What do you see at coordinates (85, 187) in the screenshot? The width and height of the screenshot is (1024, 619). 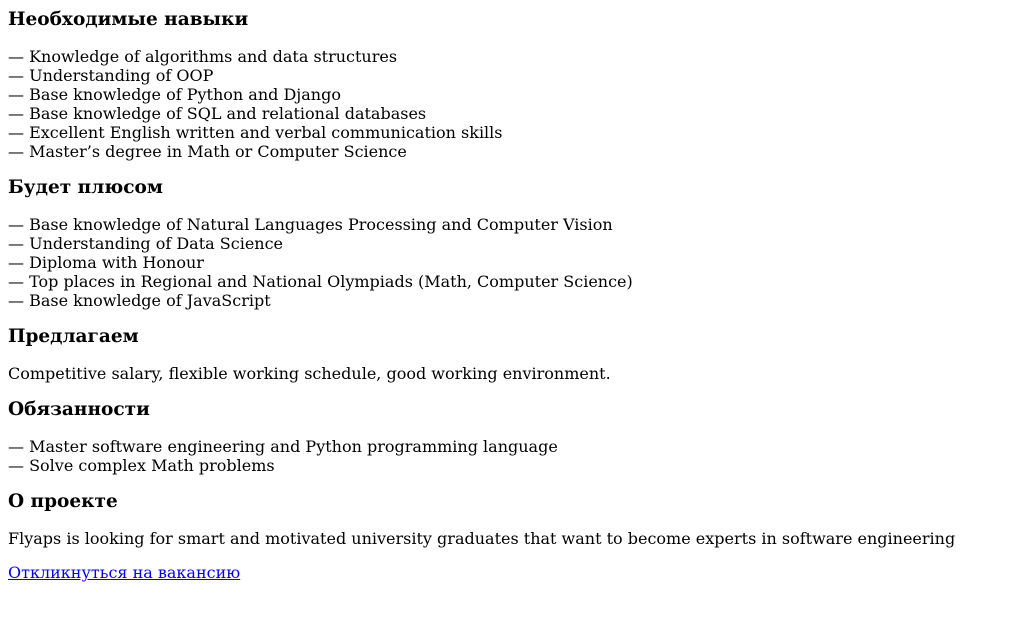 I see `plus-heading: Будет плюсом` at bounding box center [85, 187].